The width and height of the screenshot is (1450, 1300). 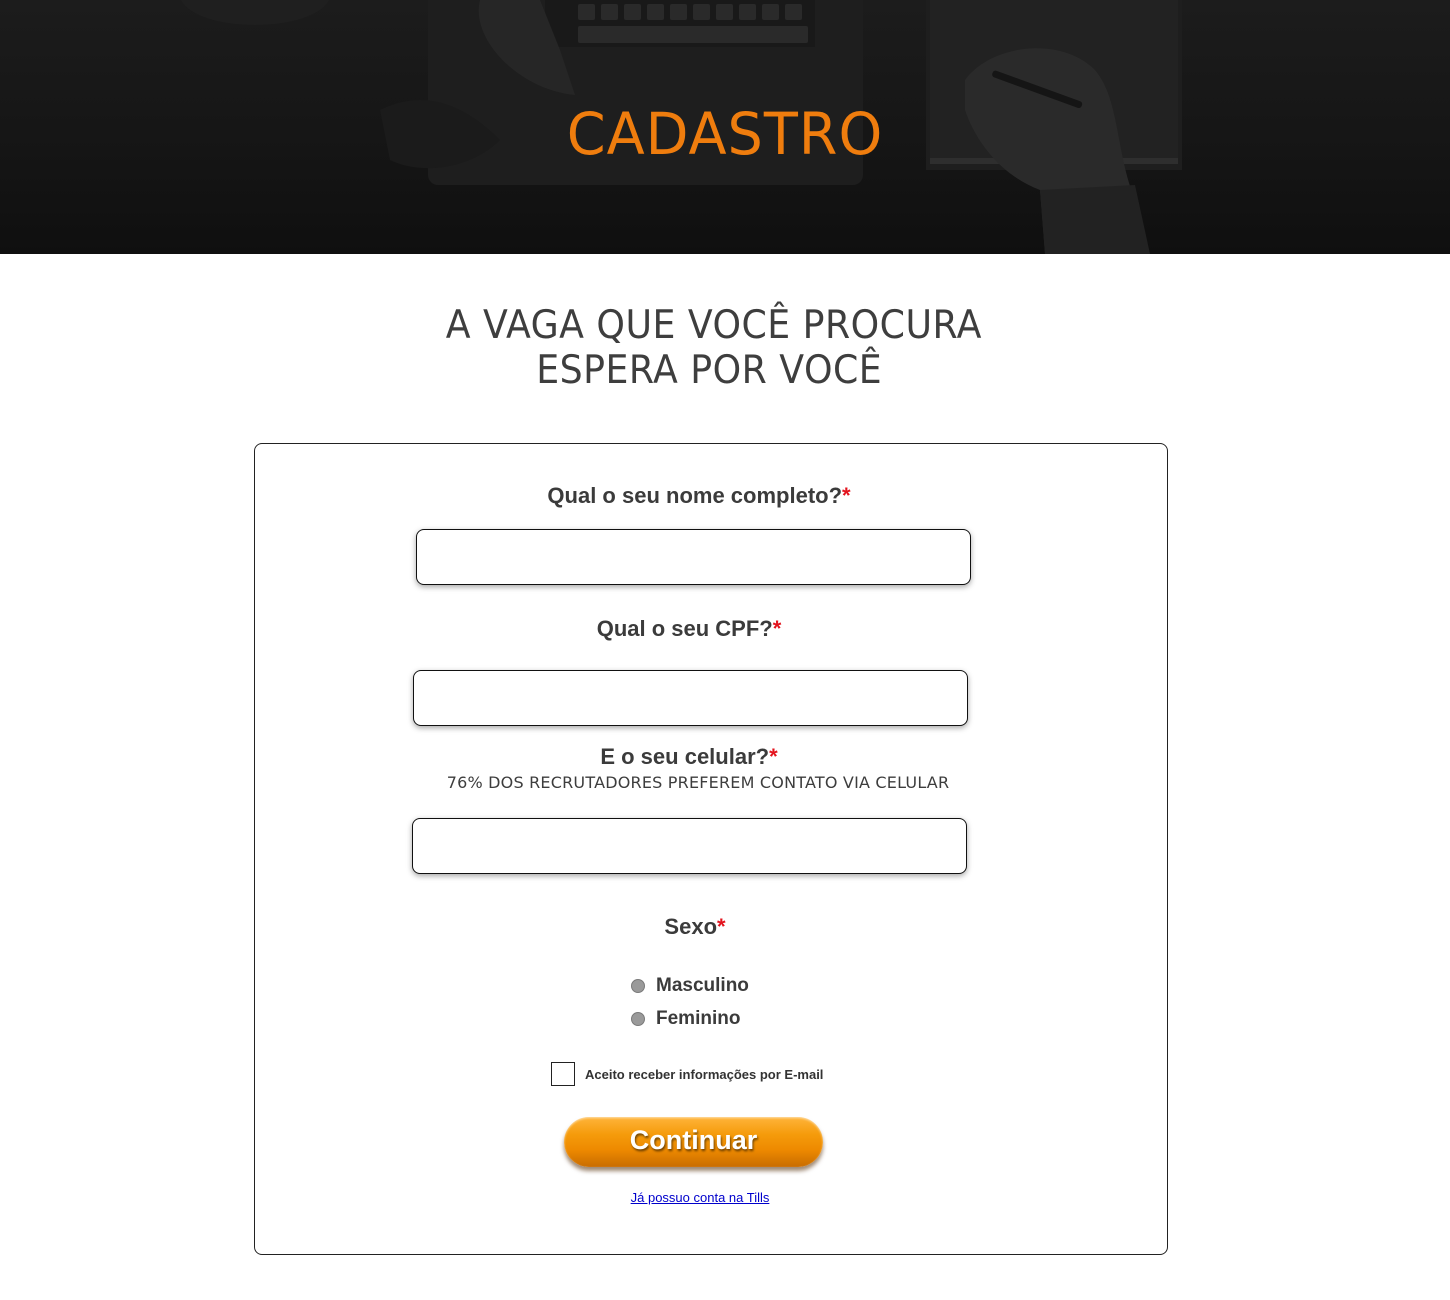 I want to click on radio-masculino: Masculino, so click(x=690, y=986).